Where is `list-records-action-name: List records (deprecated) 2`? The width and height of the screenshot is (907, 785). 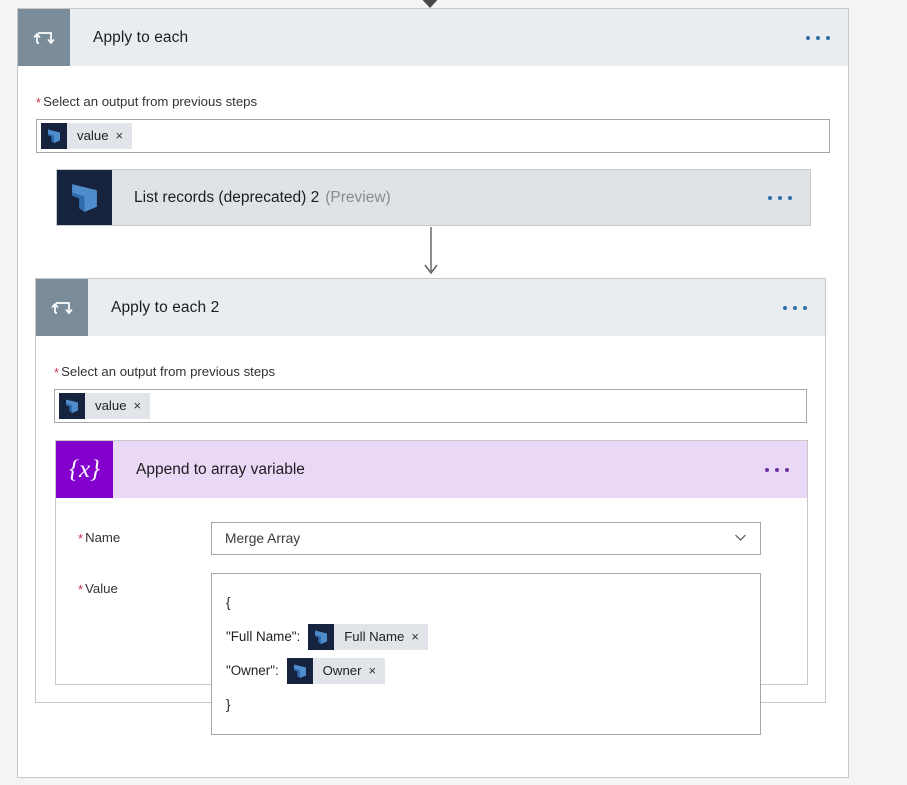
list-records-action-name: List records (deprecated) 2 is located at coordinates (227, 197).